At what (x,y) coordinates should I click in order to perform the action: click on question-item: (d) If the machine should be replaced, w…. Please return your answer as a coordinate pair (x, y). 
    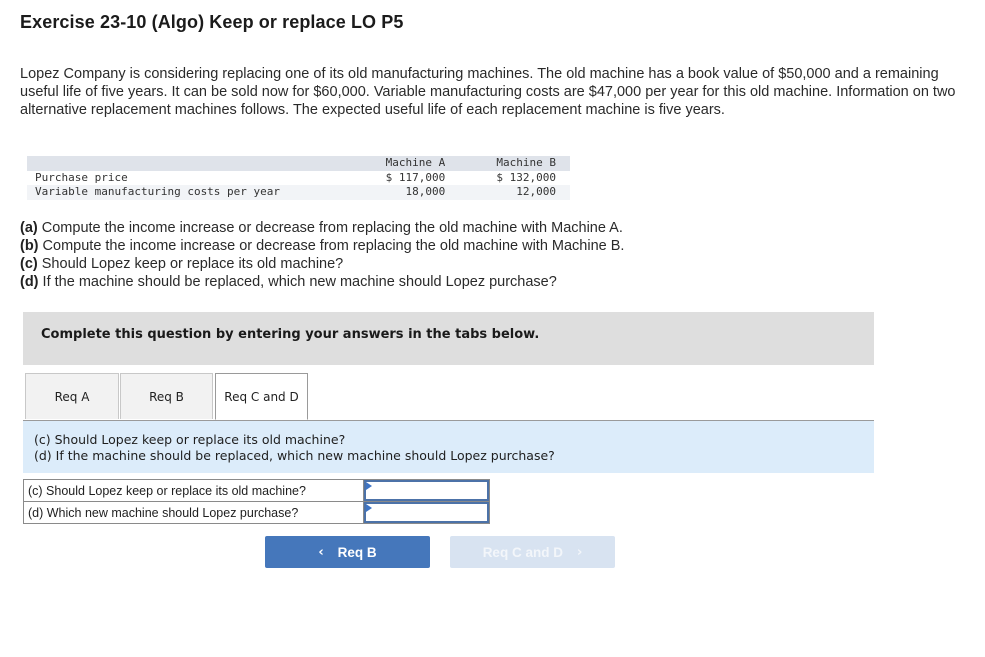
    Looking at the image, I should click on (322, 282).